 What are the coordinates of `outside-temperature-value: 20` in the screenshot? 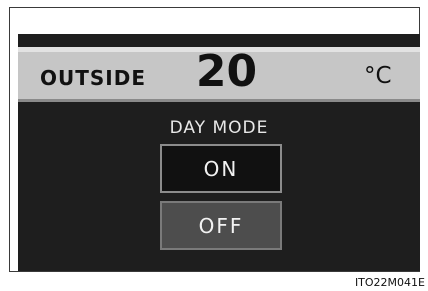 It's located at (226, 71).